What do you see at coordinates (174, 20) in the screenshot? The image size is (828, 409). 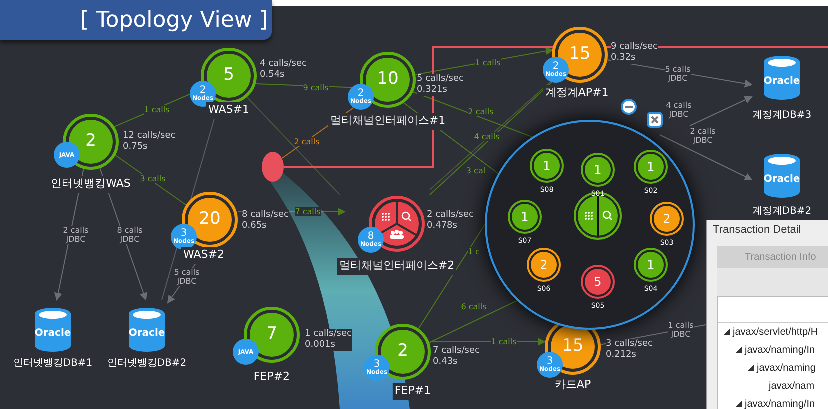 I see `banner-title: [ Topology View ]` at bounding box center [174, 20].